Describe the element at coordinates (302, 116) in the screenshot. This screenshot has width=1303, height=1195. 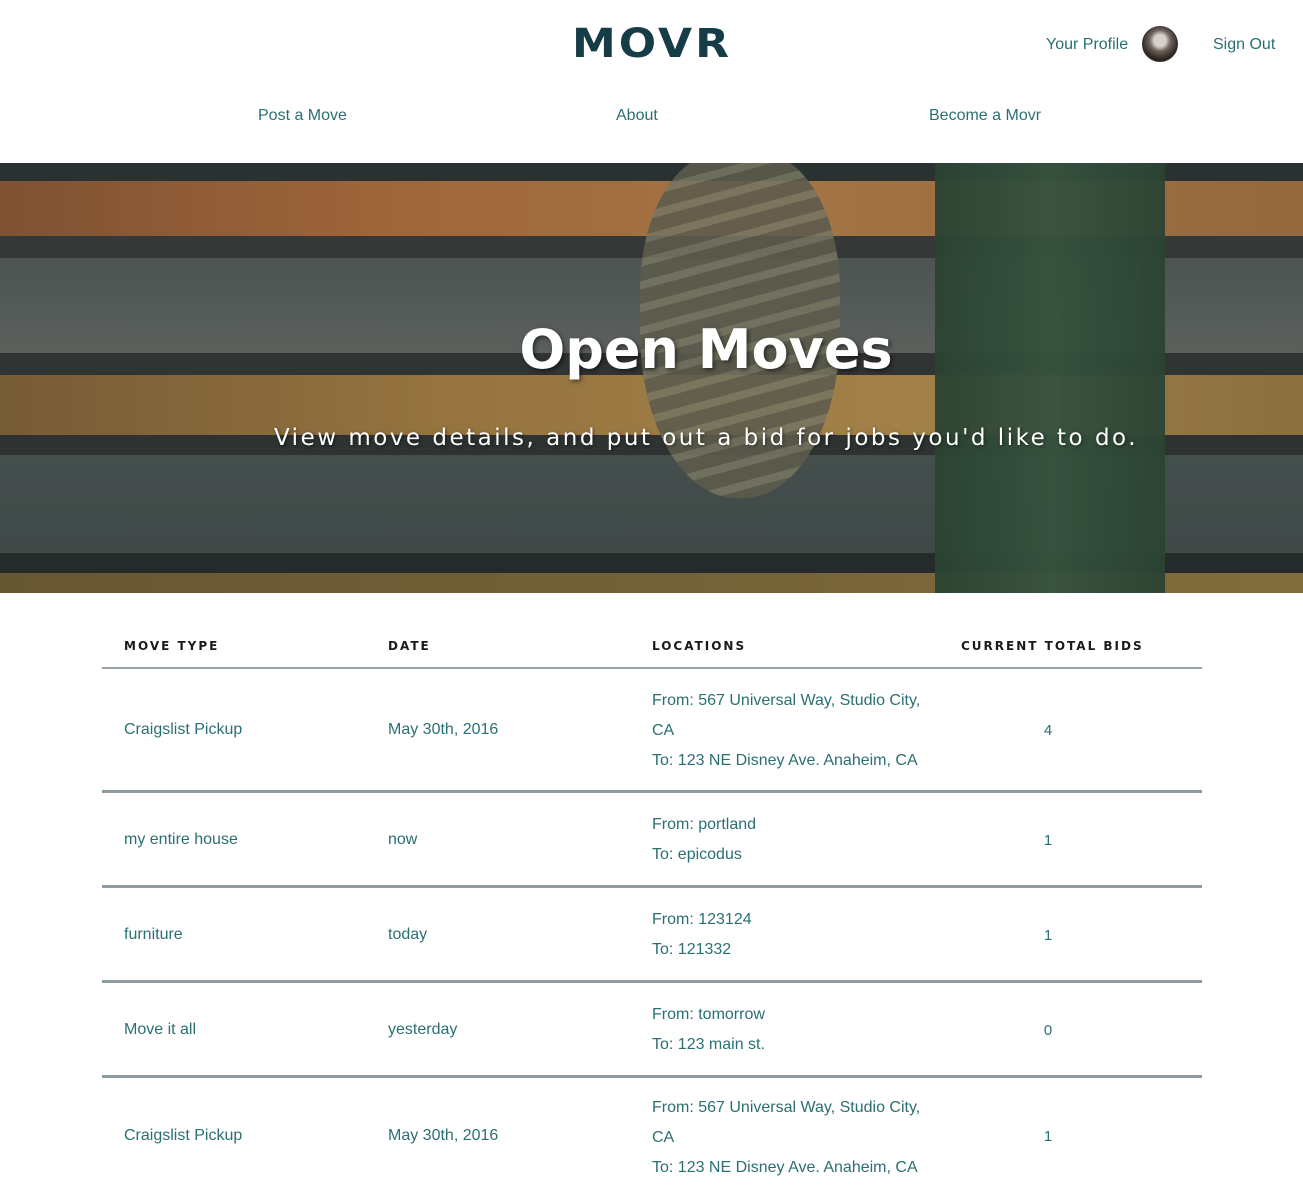
I see `nav-post-a-move: Post a Move` at that location.